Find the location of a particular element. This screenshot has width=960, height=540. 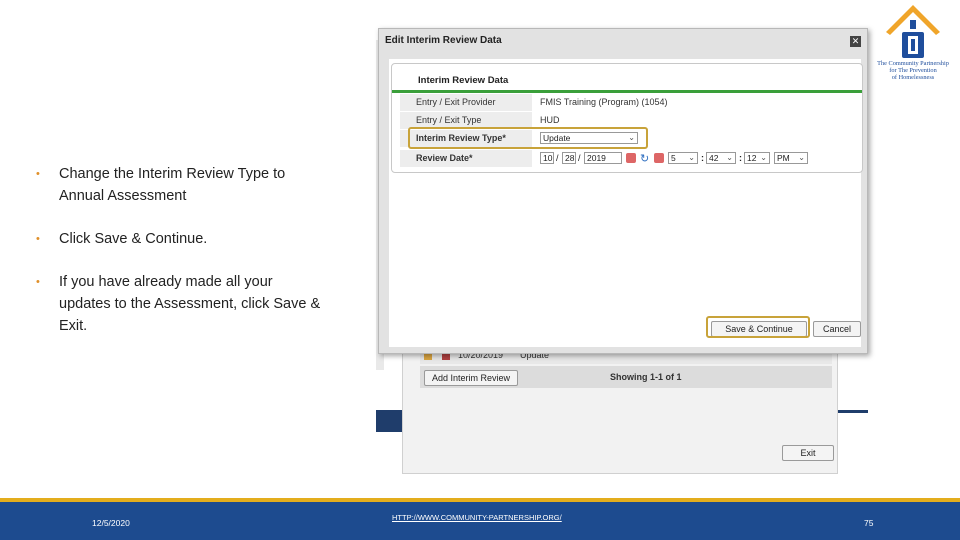

house-logo-icon is located at coordinates (913, 31).